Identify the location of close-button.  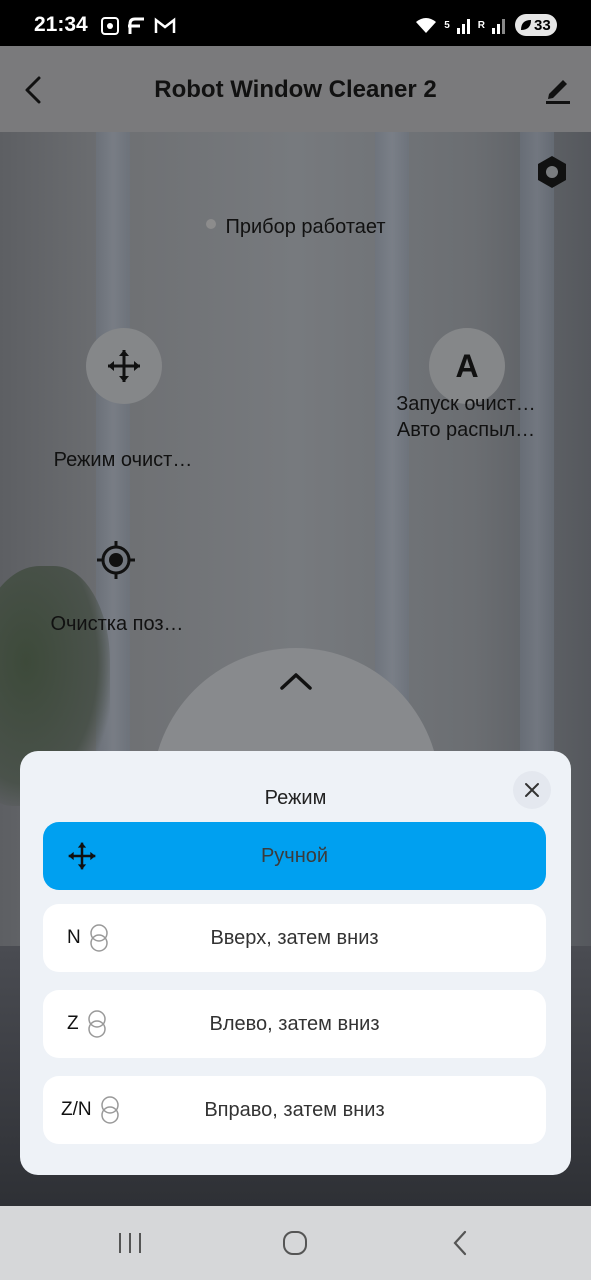
(532, 790).